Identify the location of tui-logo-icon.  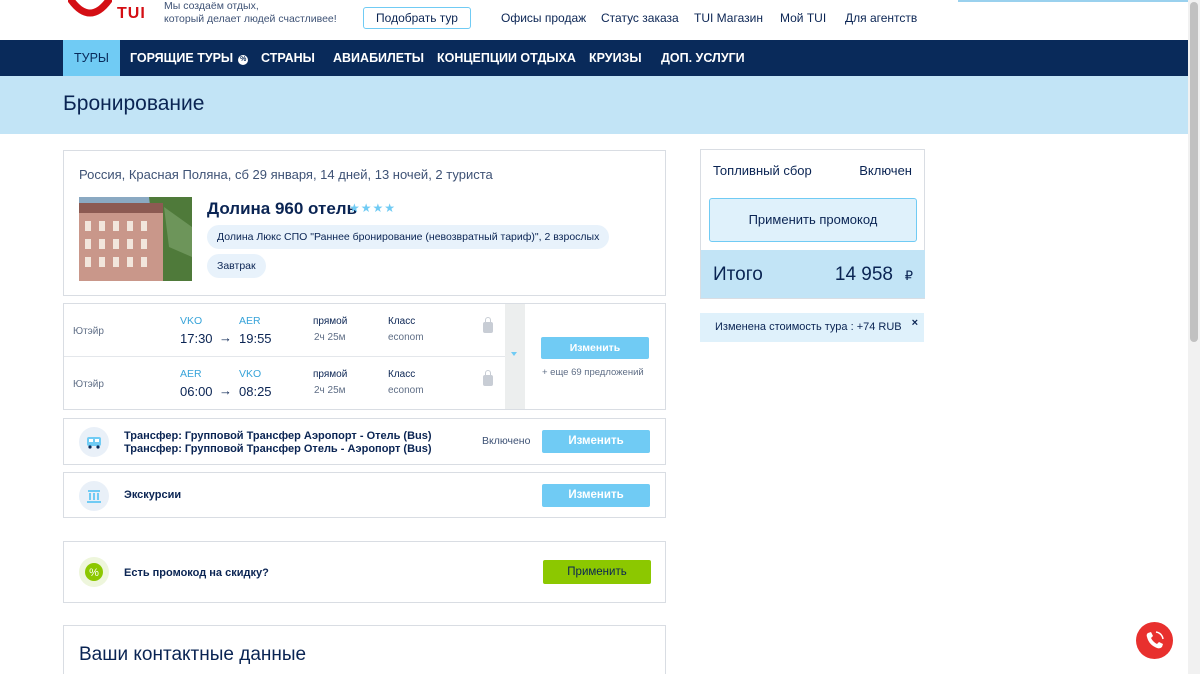
(90, 10).